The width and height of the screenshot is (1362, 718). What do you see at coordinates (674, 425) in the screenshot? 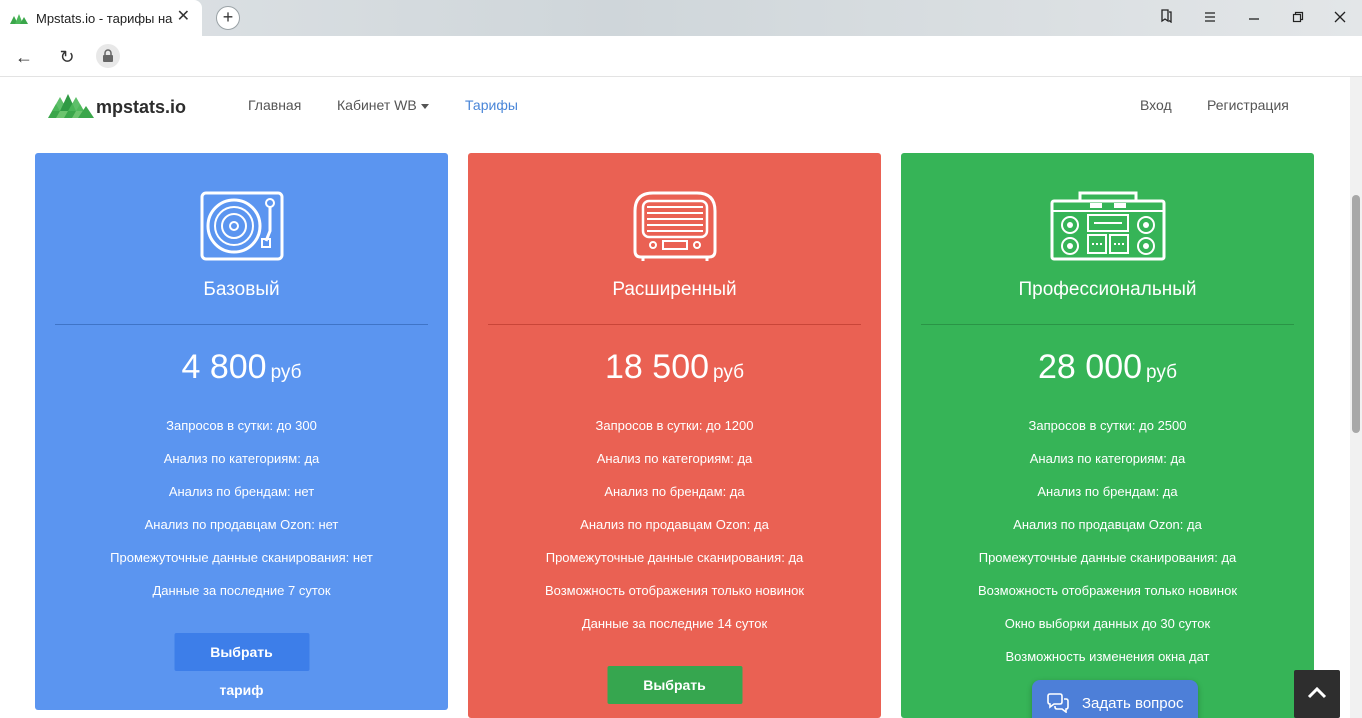
I see `feature-item: Запросов в сутки: до 1200` at bounding box center [674, 425].